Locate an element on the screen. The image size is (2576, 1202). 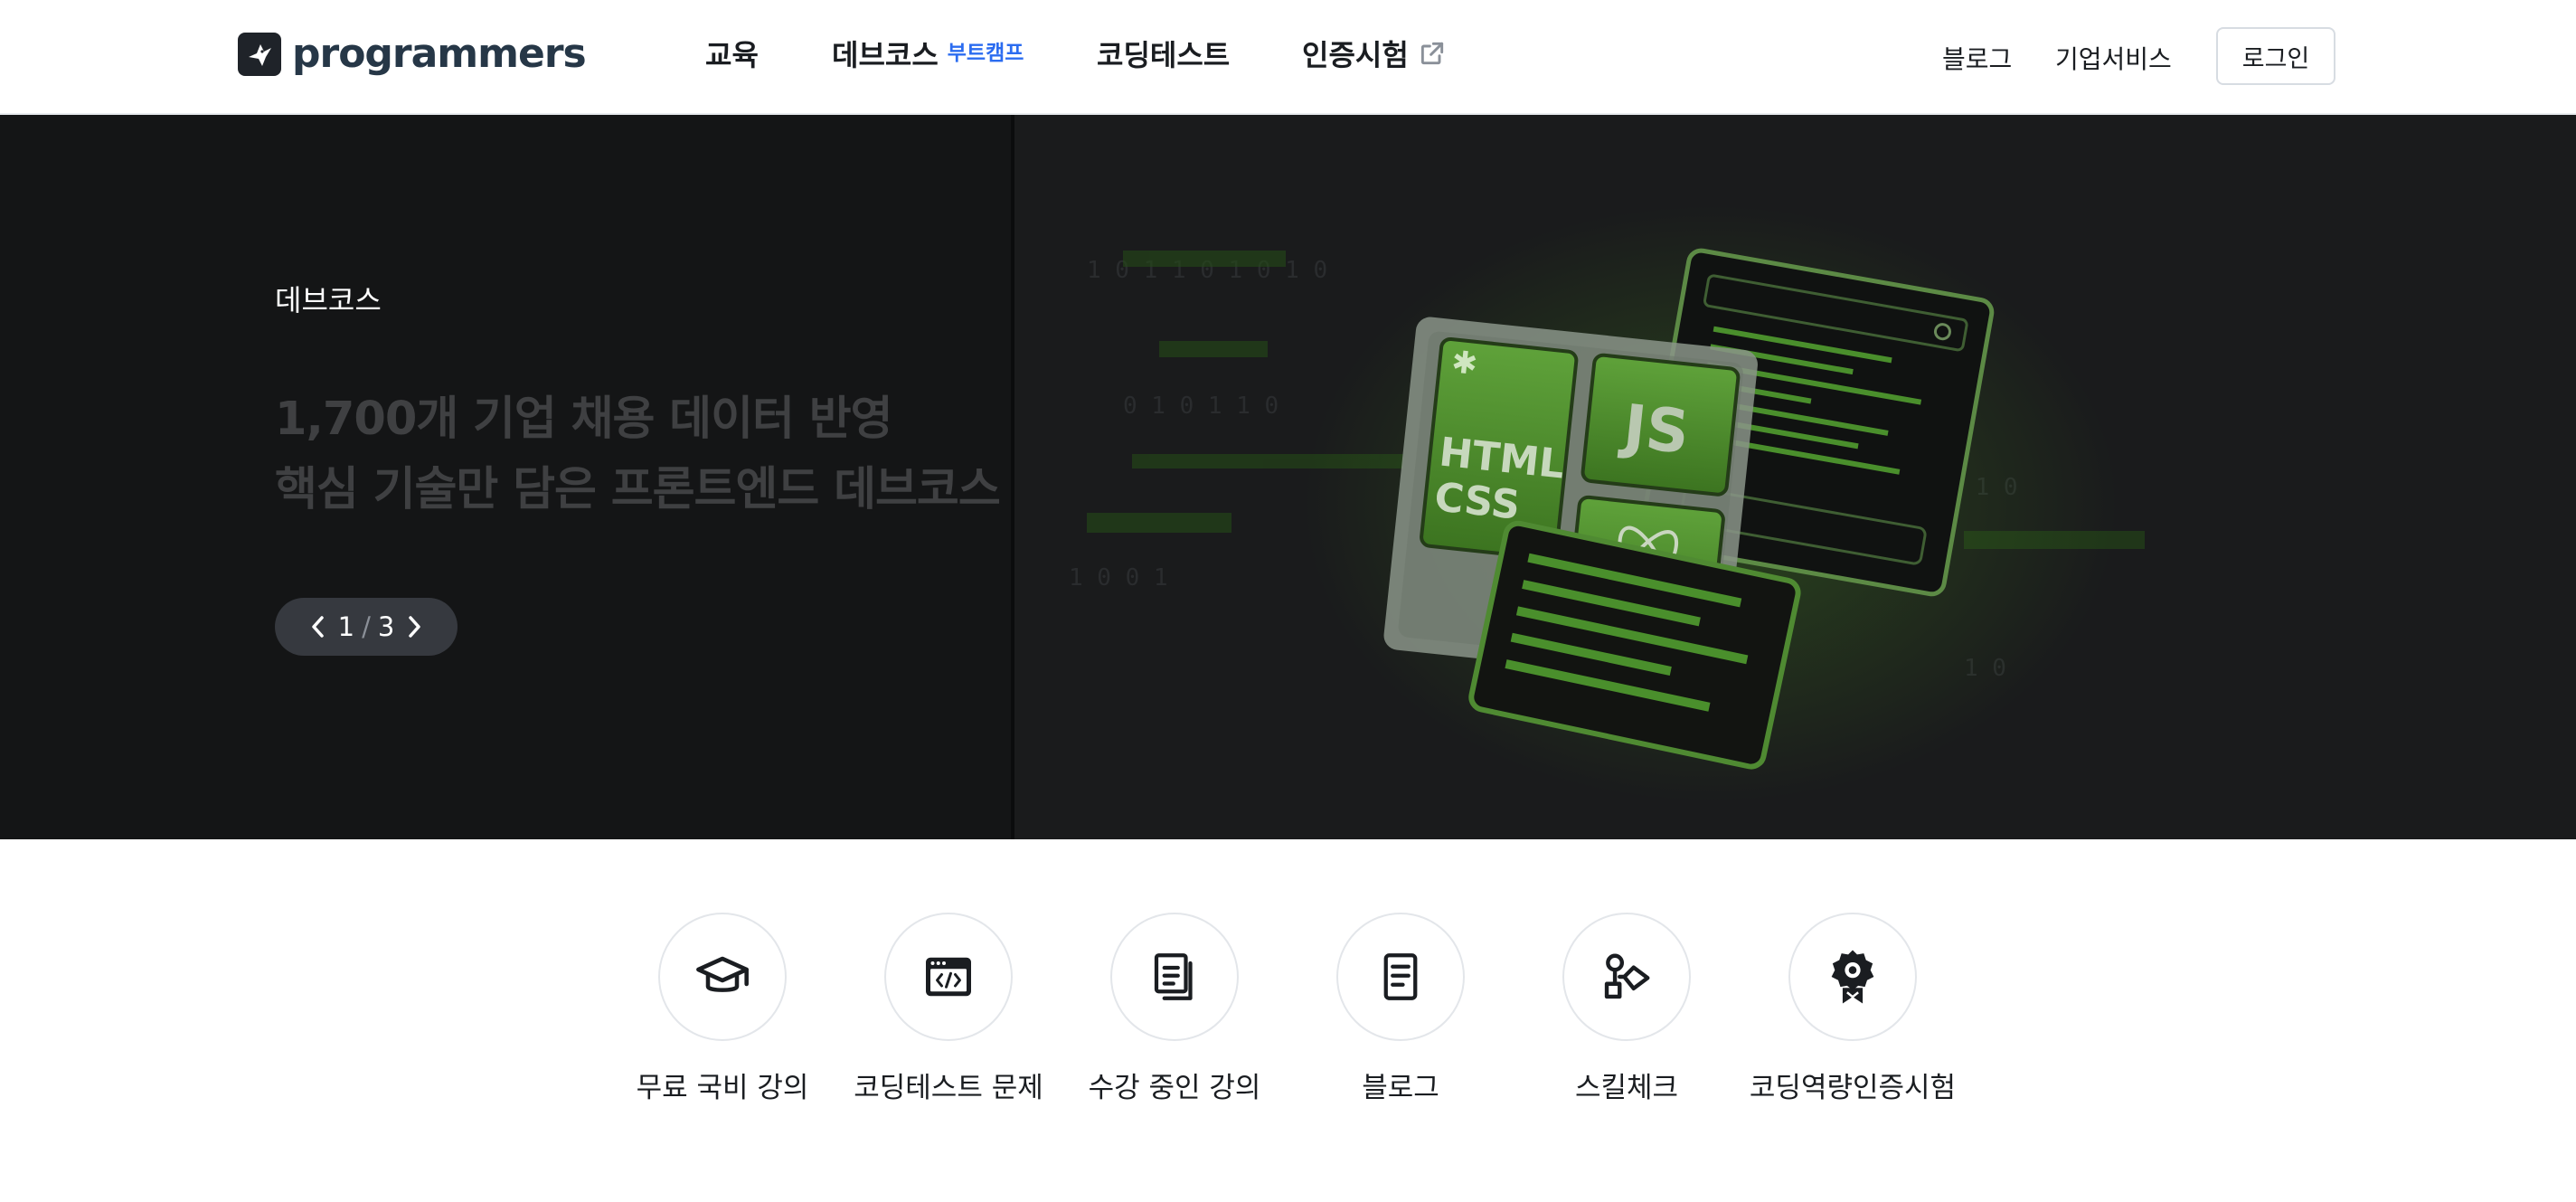
js-key-label: JS is located at coordinates (1655, 429).